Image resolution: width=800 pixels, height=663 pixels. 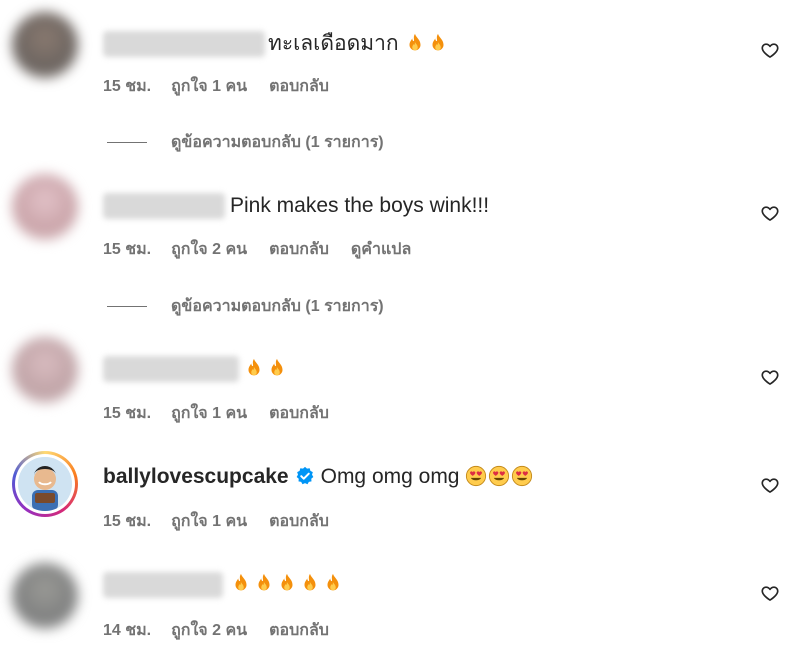 I want to click on verified-badge-icon, so click(x=304, y=475).